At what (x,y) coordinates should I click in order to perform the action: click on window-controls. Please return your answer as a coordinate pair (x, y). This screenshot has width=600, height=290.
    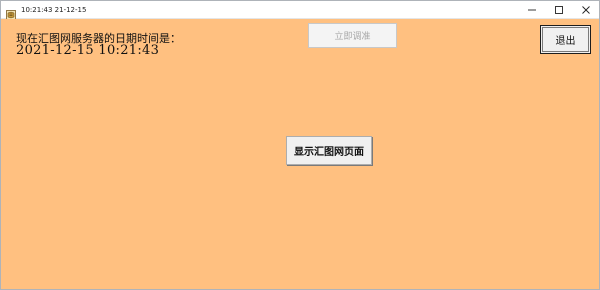
    Looking at the image, I should click on (558, 9).